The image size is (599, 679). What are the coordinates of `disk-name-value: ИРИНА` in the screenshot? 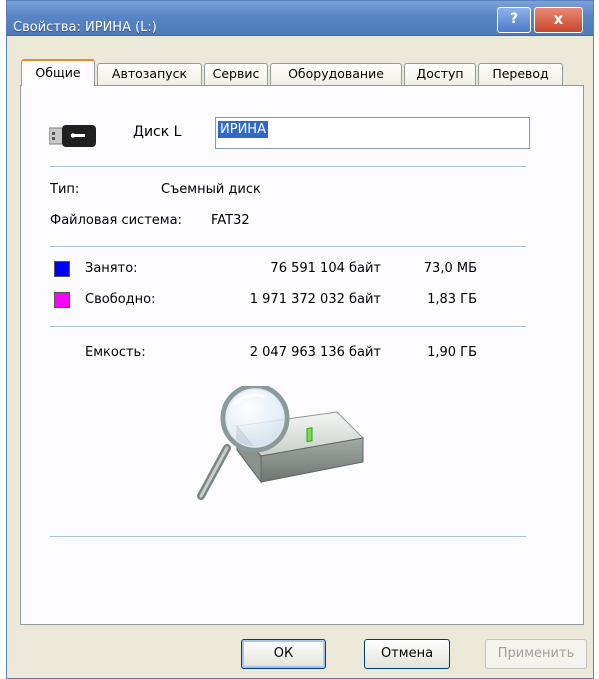 It's located at (243, 129).